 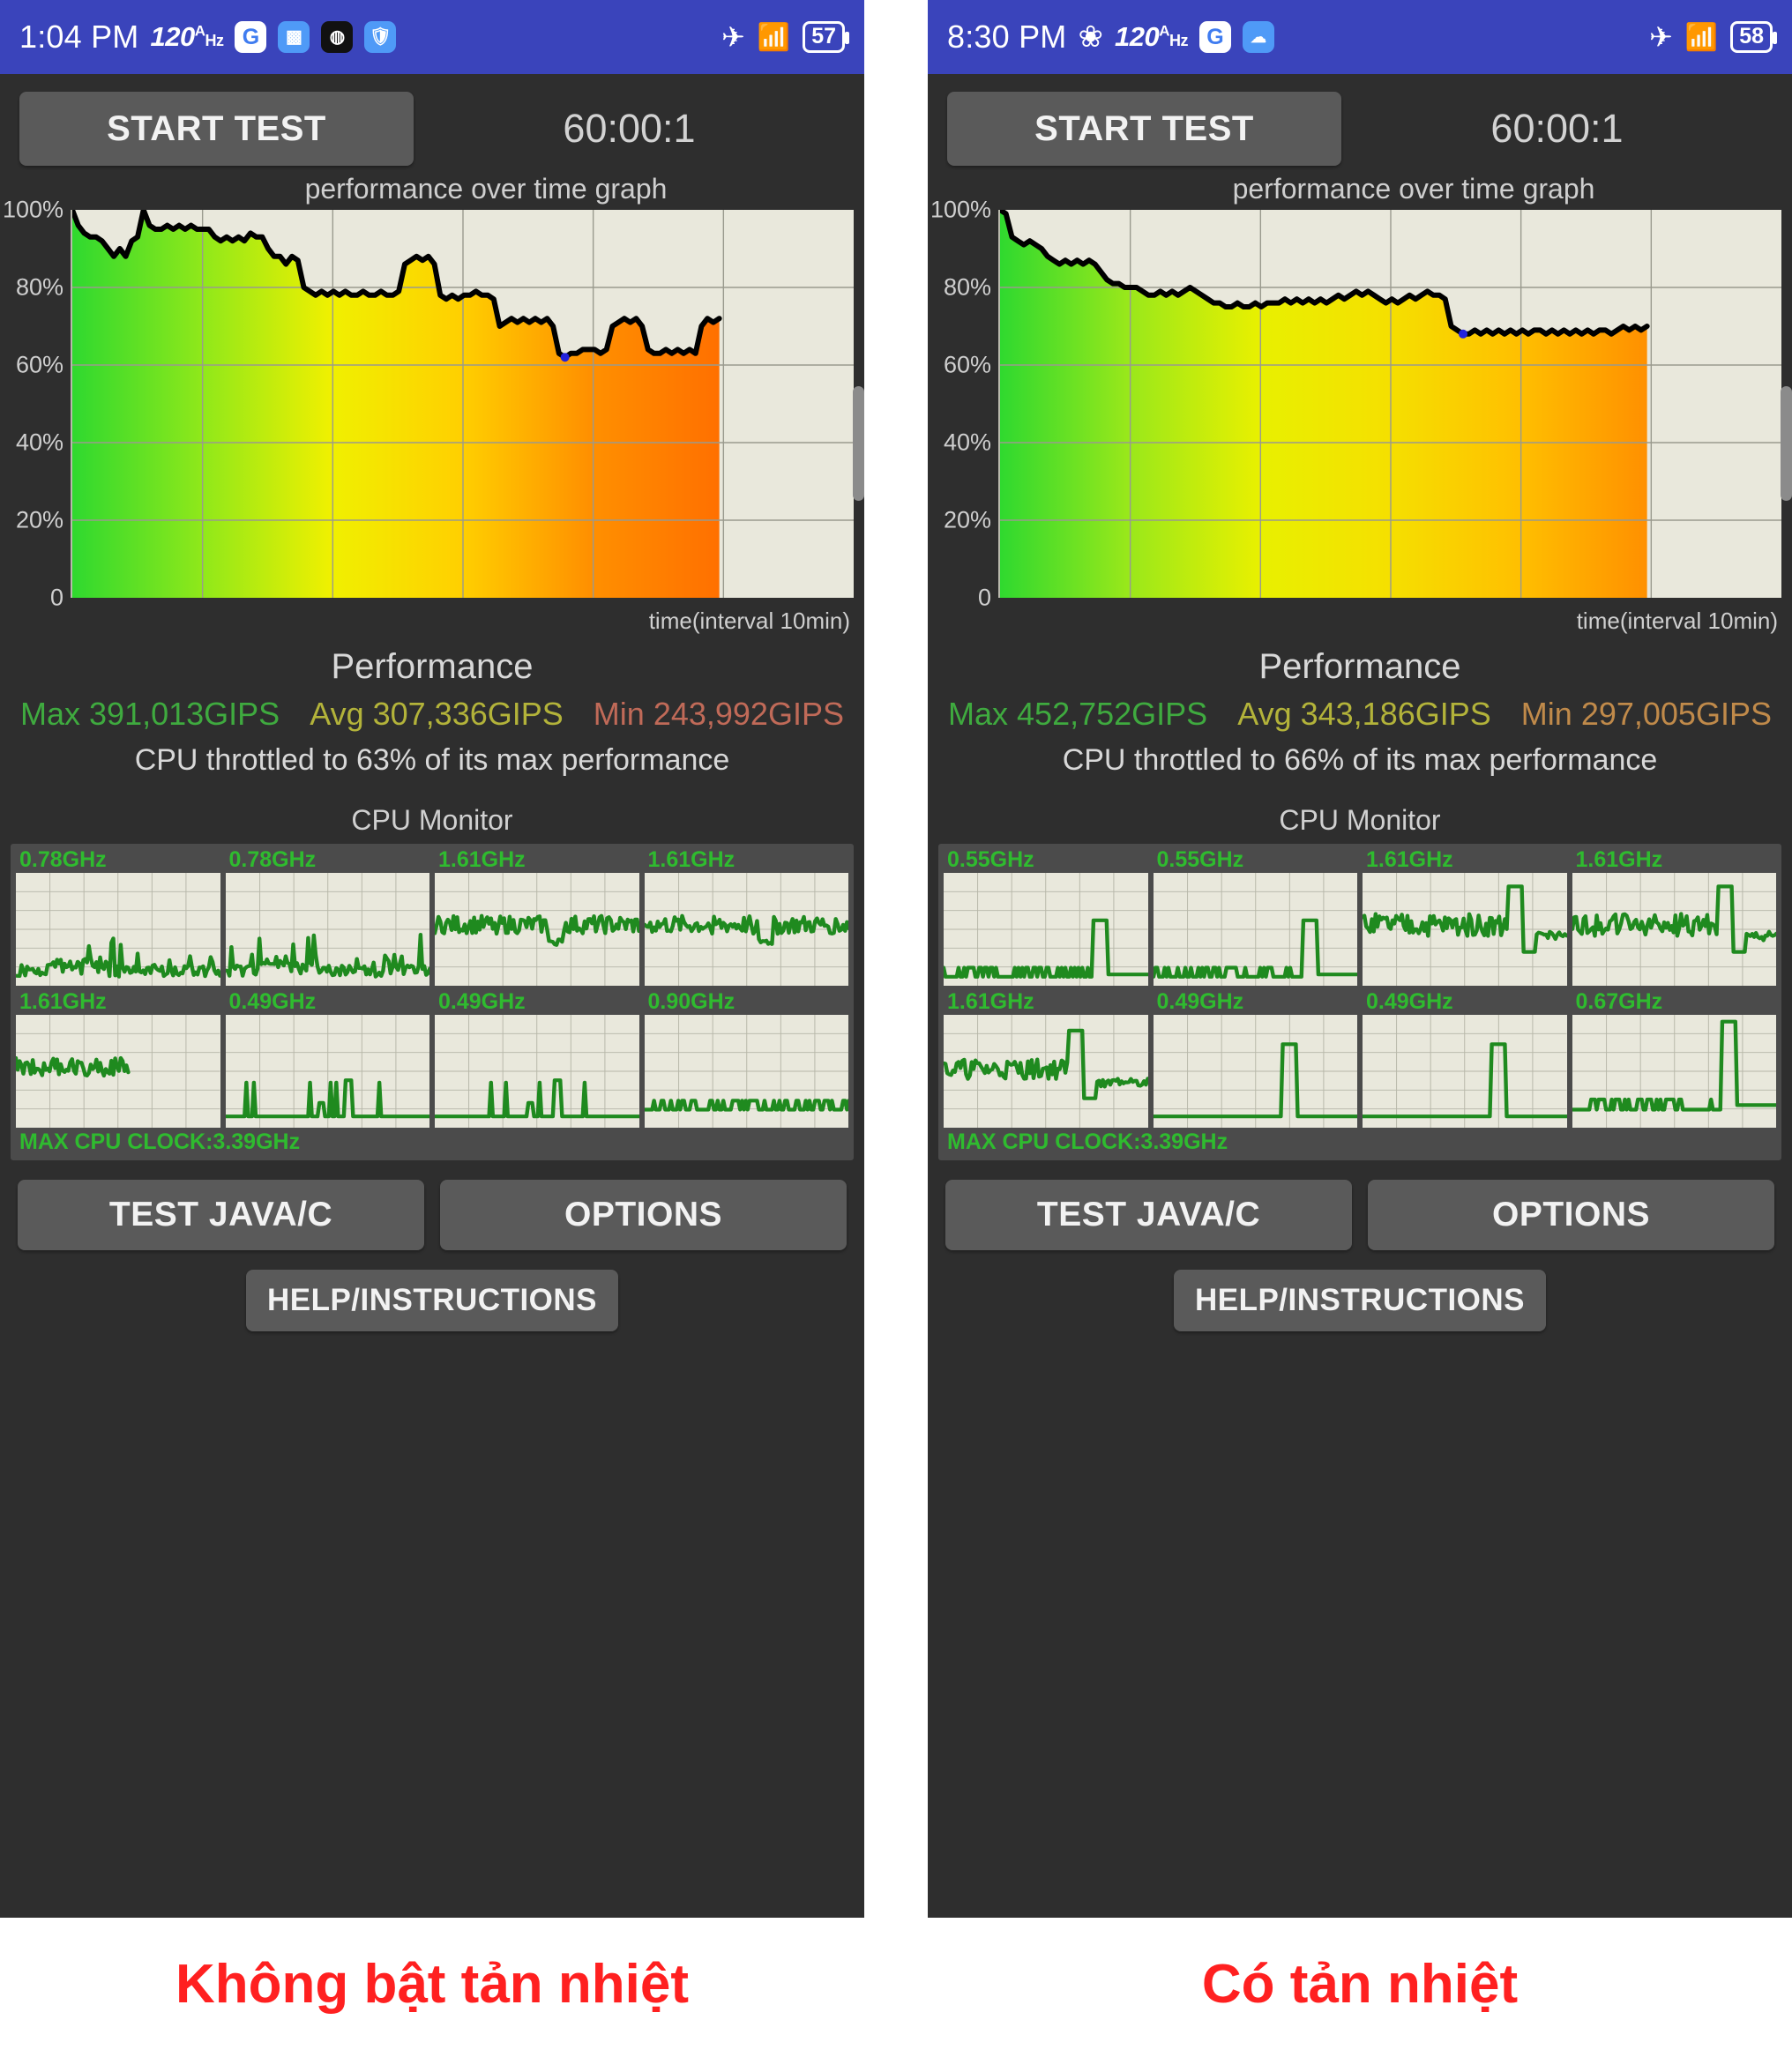 I want to click on min-stat: Min 243,992GIPS, so click(x=718, y=714).